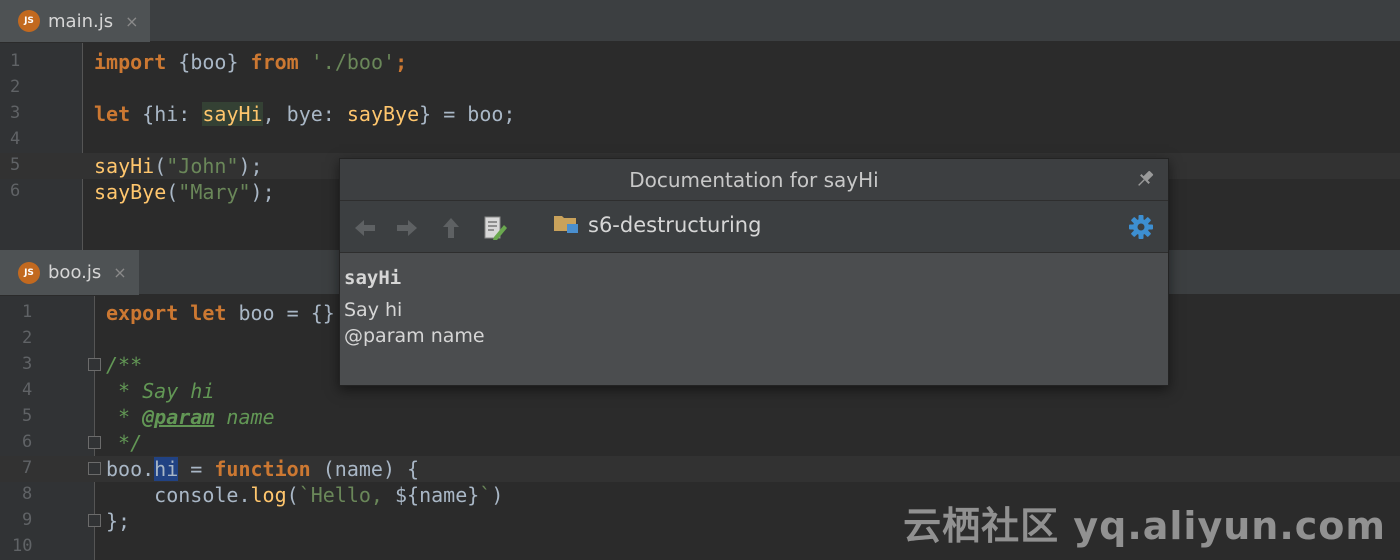  Describe the element at coordinates (414, 336) in the screenshot. I see `doc-param: @param name` at that location.